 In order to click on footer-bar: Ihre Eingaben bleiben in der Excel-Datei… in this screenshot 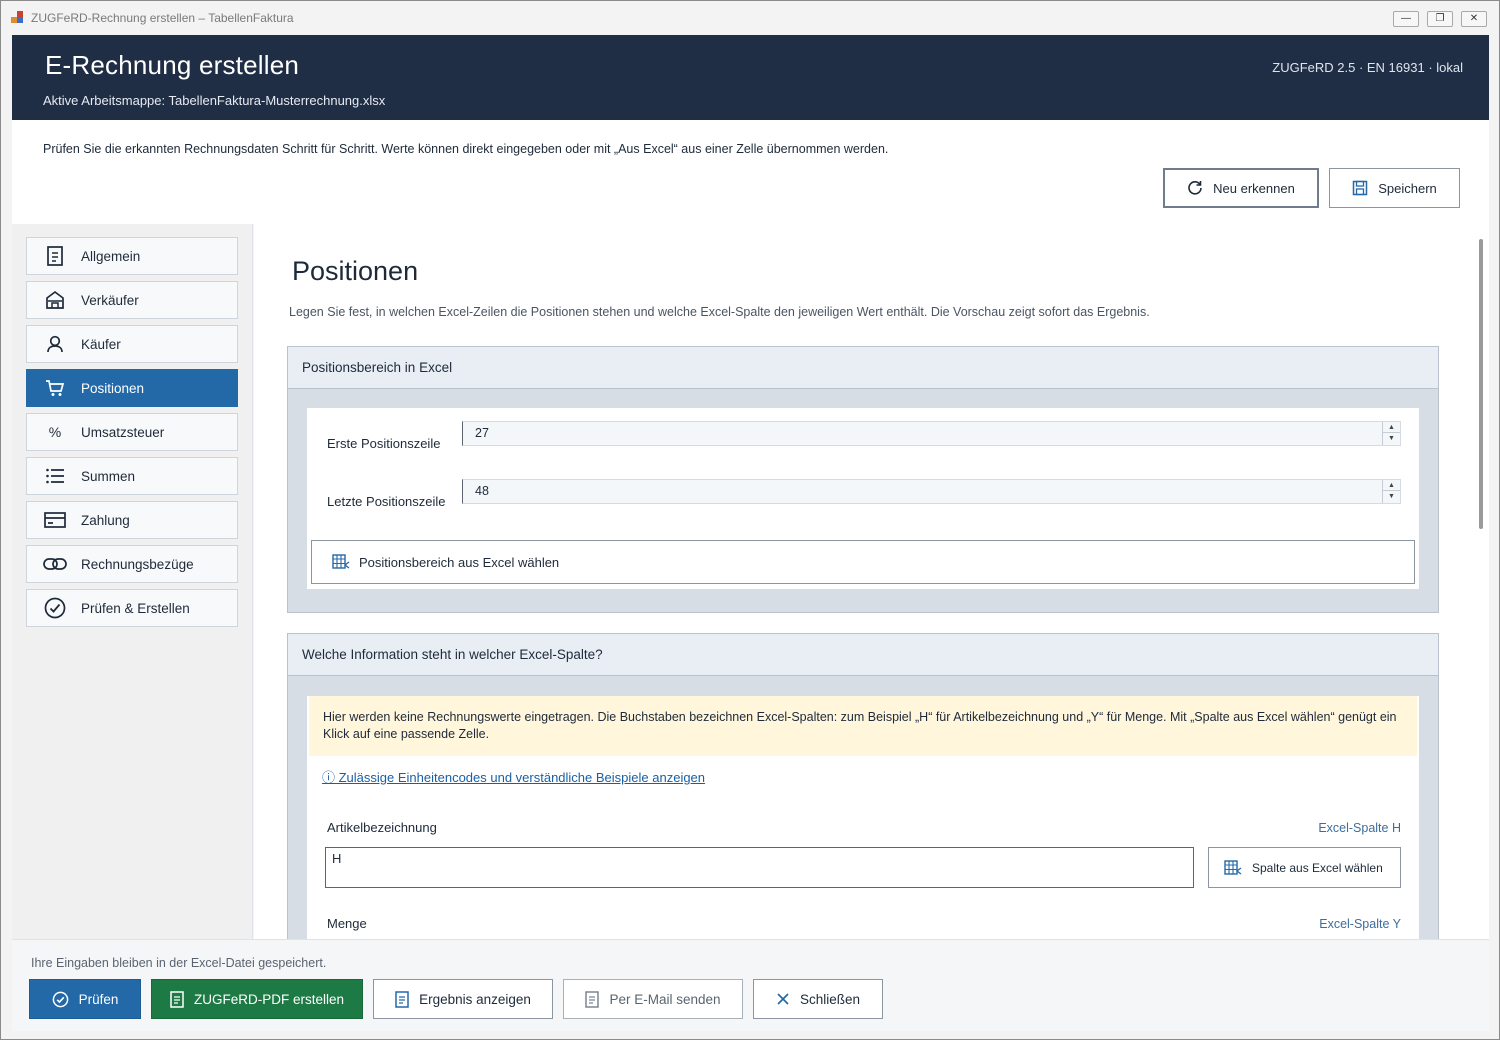, I will do `click(750, 985)`.